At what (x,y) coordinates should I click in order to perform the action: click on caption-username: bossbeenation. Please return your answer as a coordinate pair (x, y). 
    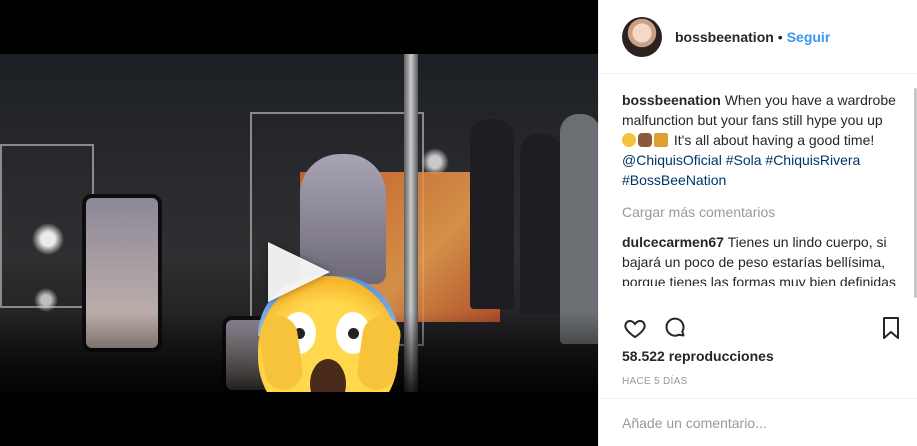
    Looking at the image, I should click on (671, 100).